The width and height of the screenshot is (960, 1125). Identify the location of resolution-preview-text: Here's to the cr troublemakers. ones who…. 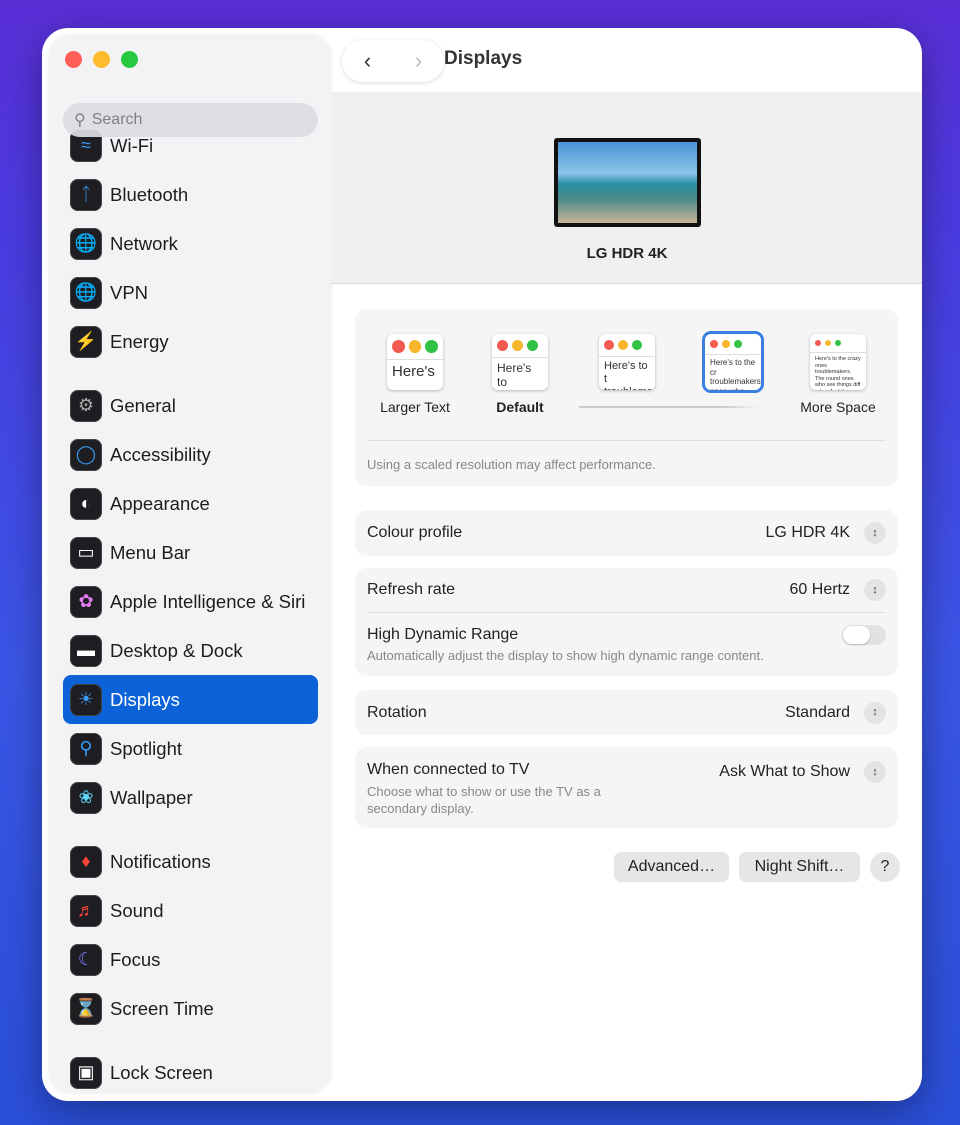
(735, 374).